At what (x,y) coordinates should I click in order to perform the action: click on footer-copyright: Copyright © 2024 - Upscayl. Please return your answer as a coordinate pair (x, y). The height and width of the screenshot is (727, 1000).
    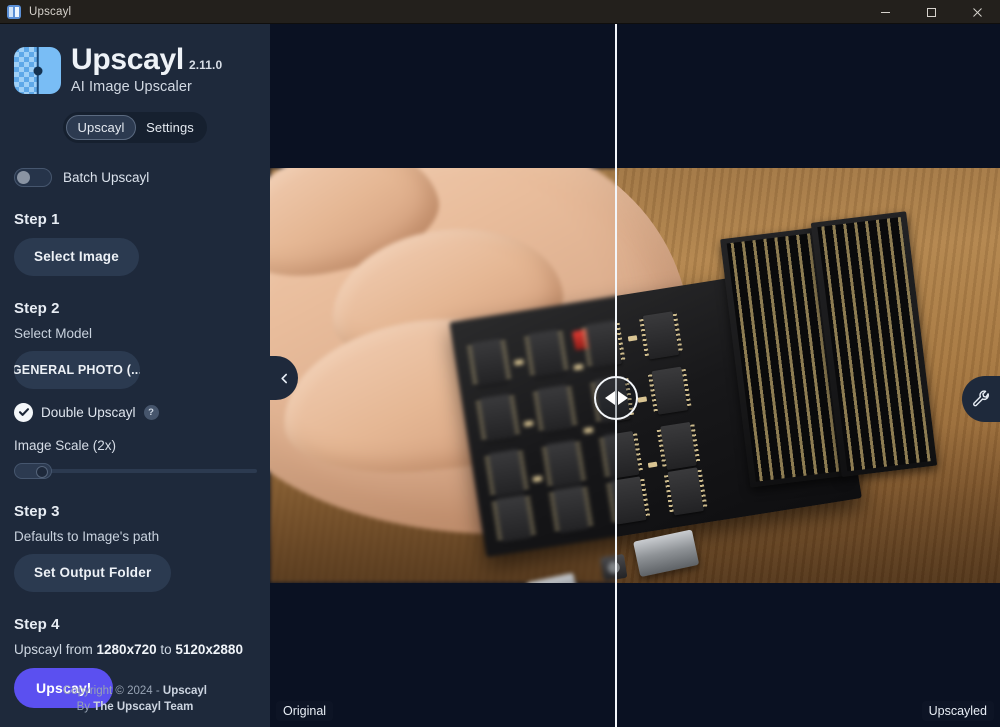
    Looking at the image, I should click on (135, 691).